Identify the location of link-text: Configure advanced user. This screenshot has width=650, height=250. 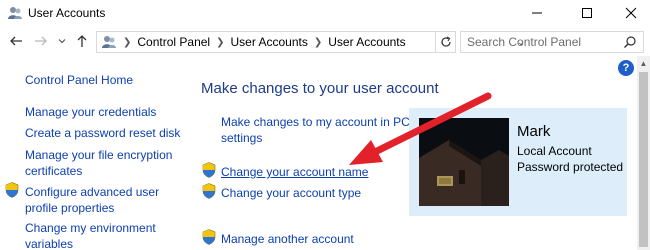
(92, 192).